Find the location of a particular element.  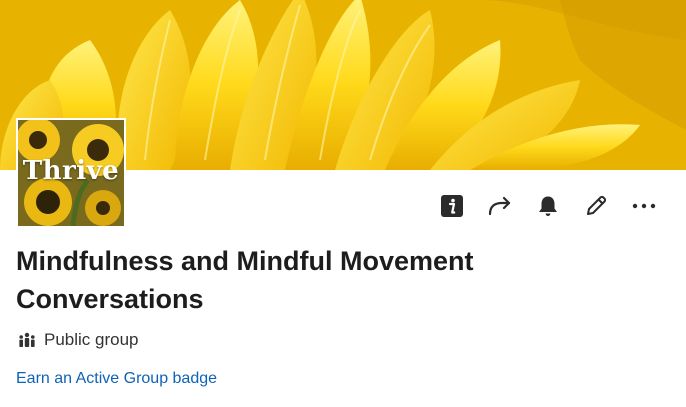

info-icon is located at coordinates (452, 206).